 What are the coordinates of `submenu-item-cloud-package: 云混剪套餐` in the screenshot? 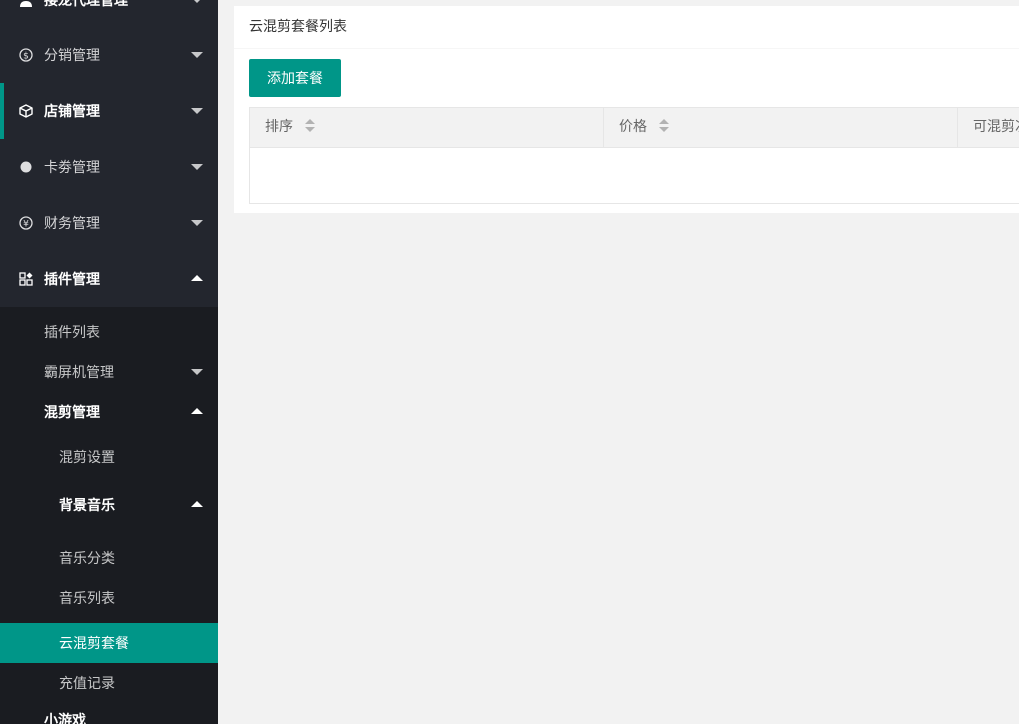 It's located at (109, 643).